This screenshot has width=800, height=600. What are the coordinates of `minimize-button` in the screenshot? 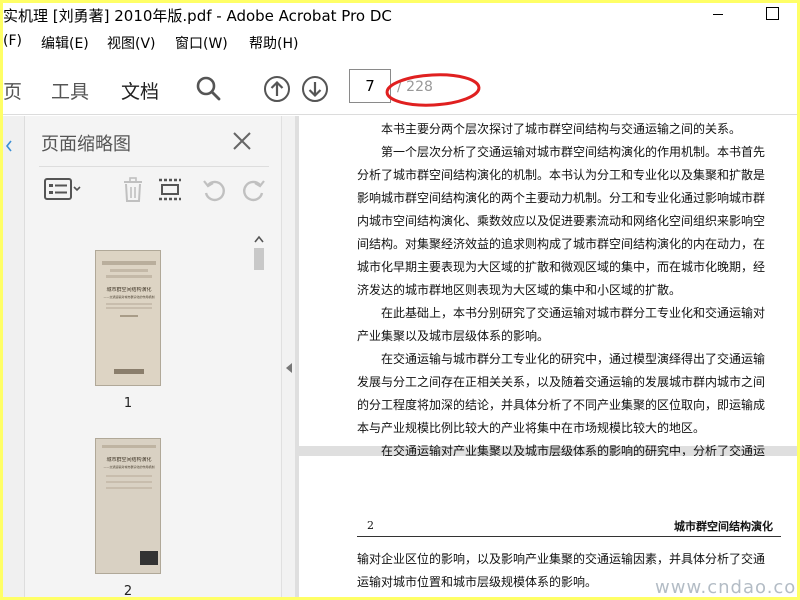 It's located at (718, 14).